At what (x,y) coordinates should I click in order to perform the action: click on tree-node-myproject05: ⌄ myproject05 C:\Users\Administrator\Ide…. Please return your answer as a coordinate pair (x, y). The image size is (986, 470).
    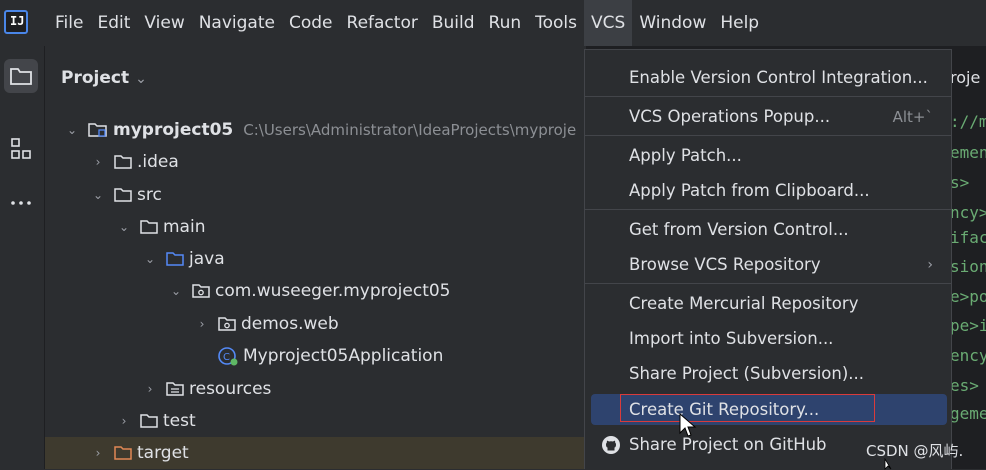
    Looking at the image, I should click on (325, 130).